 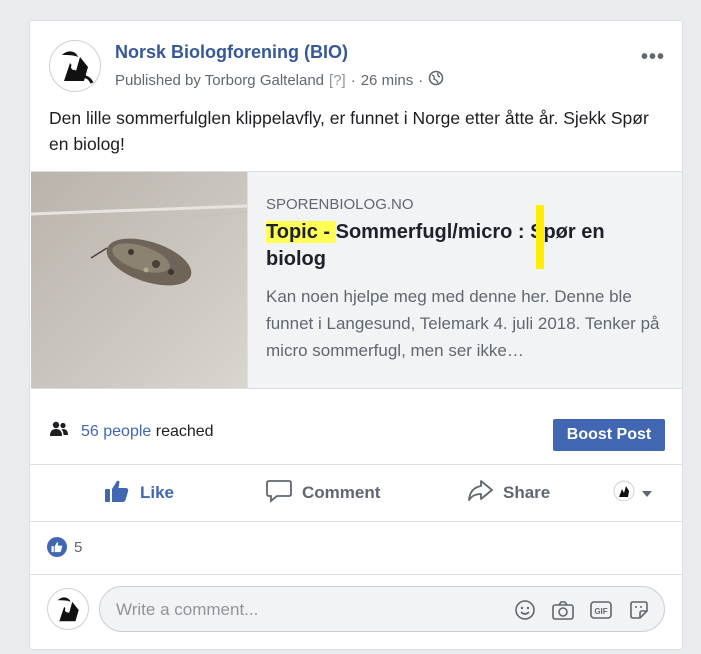 What do you see at coordinates (139, 493) in the screenshot?
I see `like-button: Like` at bounding box center [139, 493].